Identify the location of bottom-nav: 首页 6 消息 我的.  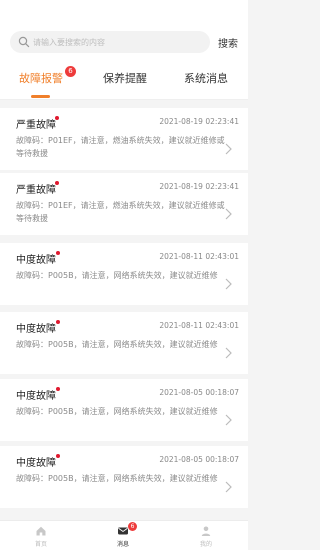
(124, 535).